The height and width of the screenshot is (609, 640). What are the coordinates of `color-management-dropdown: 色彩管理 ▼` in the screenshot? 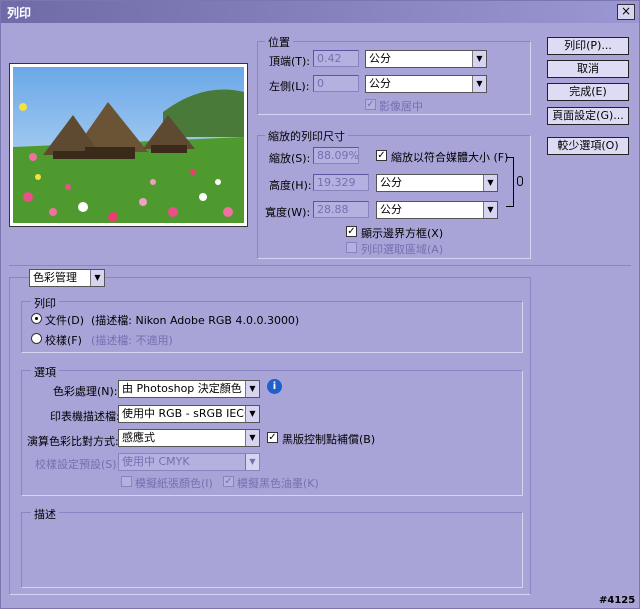 It's located at (67, 278).